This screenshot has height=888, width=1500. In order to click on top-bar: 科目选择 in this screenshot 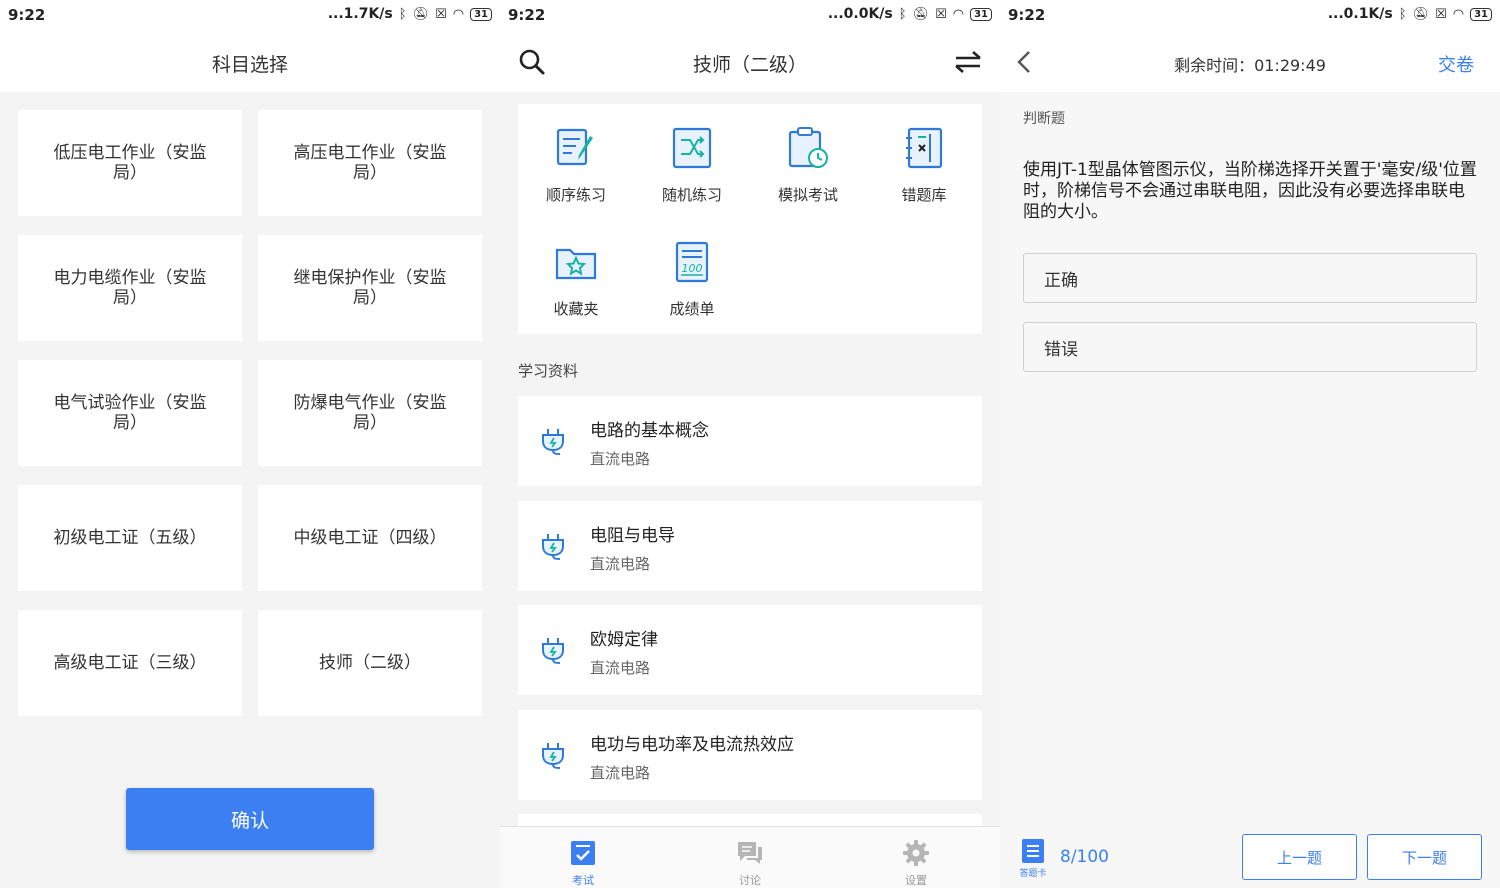, I will do `click(250, 62)`.